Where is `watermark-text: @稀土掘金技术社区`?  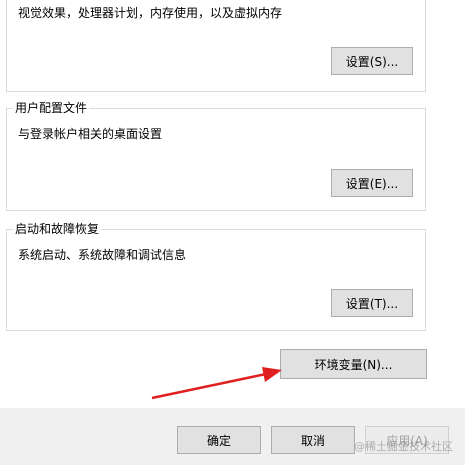 watermark-text: @稀土掘金技术社区 is located at coordinates (403, 446).